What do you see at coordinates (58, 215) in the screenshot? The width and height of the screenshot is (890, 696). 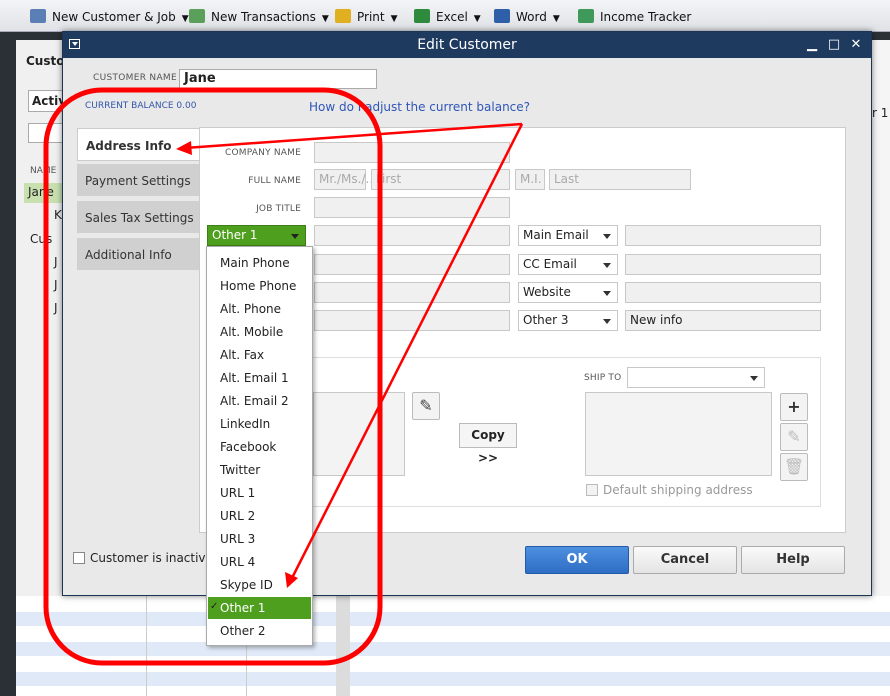 I see `list-item: K` at bounding box center [58, 215].